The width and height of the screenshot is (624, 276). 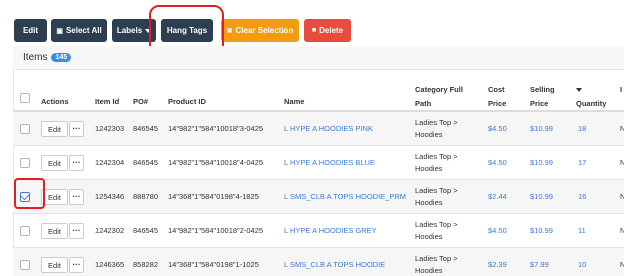 What do you see at coordinates (582, 128) in the screenshot?
I see `cell-quantity: 18` at bounding box center [582, 128].